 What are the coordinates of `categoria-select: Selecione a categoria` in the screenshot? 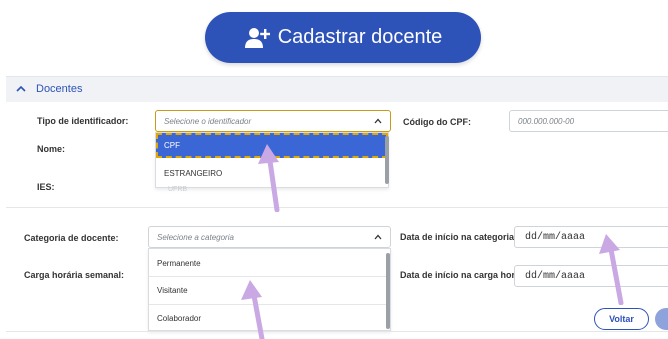 It's located at (269, 237).